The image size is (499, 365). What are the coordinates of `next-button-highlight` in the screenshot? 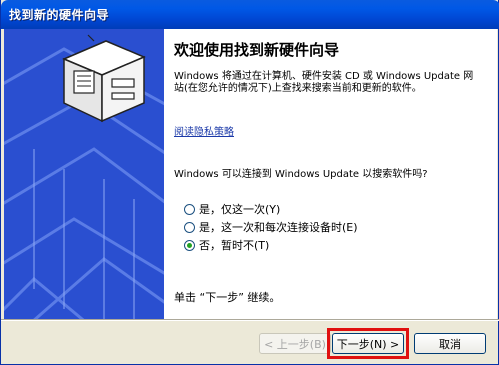 It's located at (368, 343).